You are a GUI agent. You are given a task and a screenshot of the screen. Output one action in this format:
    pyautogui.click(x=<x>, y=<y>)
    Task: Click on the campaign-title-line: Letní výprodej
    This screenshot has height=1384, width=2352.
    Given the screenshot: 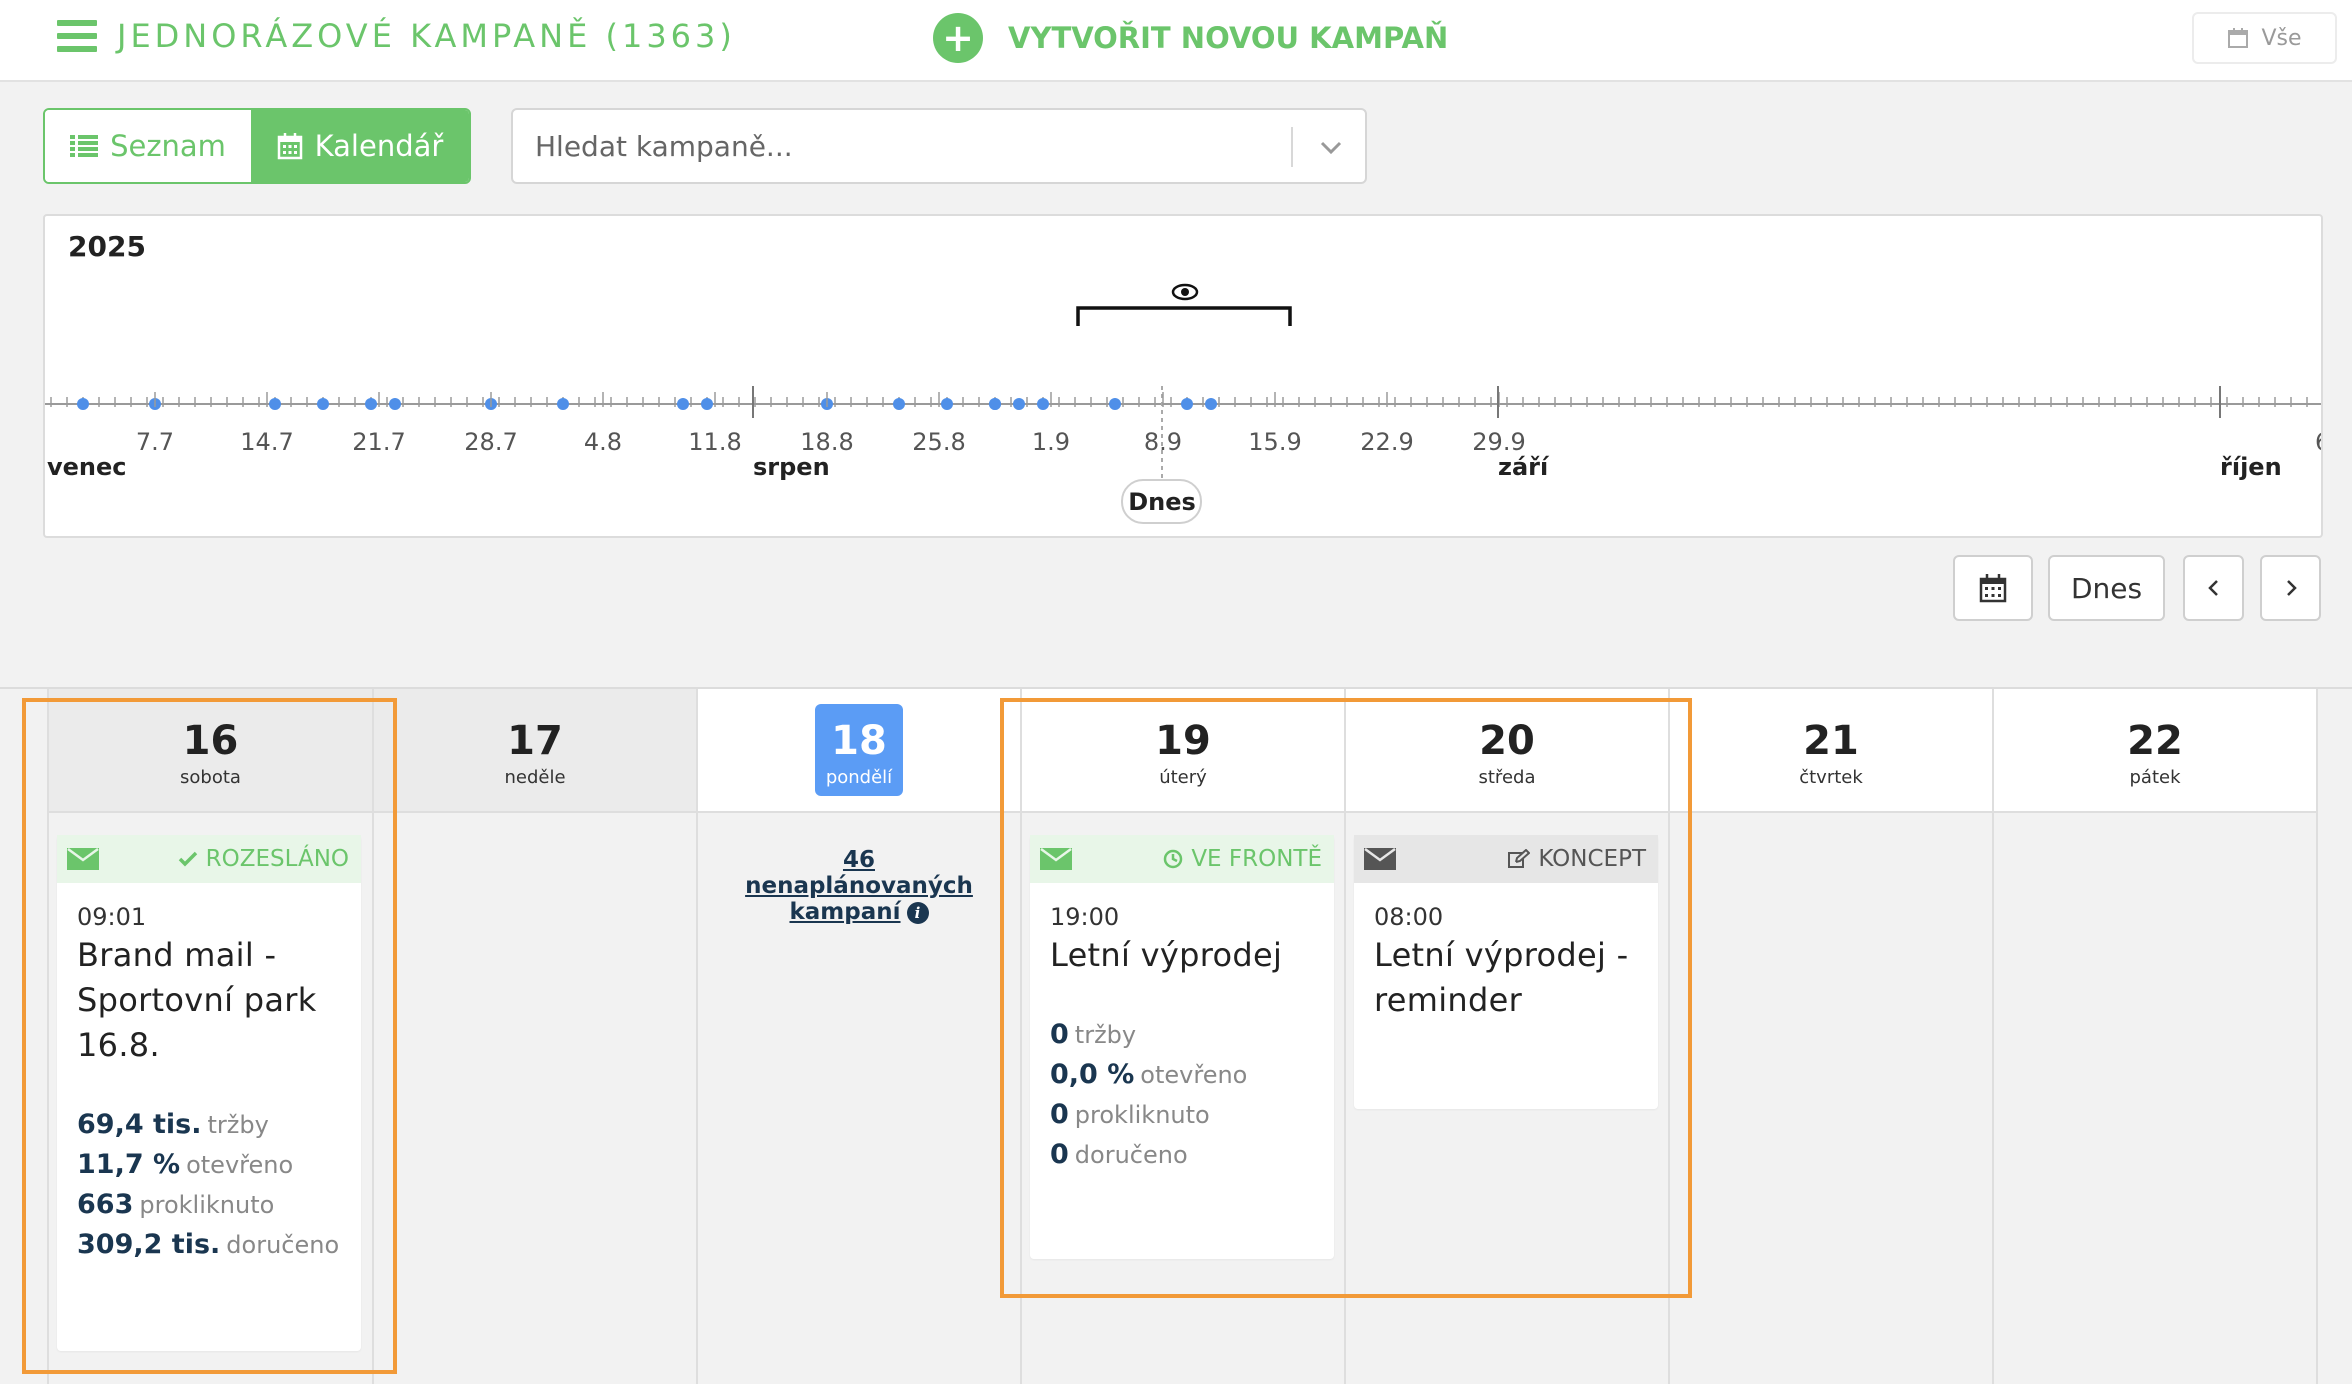 What is the action you would take?
    pyautogui.click(x=1166, y=955)
    